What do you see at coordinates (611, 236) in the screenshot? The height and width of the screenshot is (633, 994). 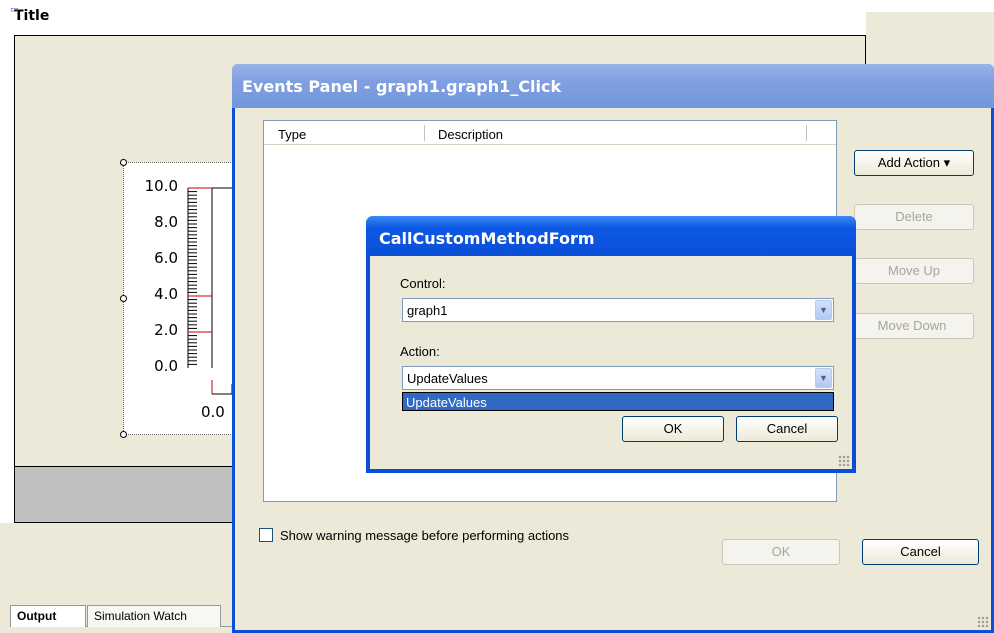 I see `dialog-titlebar: CallCustomMethodForm` at bounding box center [611, 236].